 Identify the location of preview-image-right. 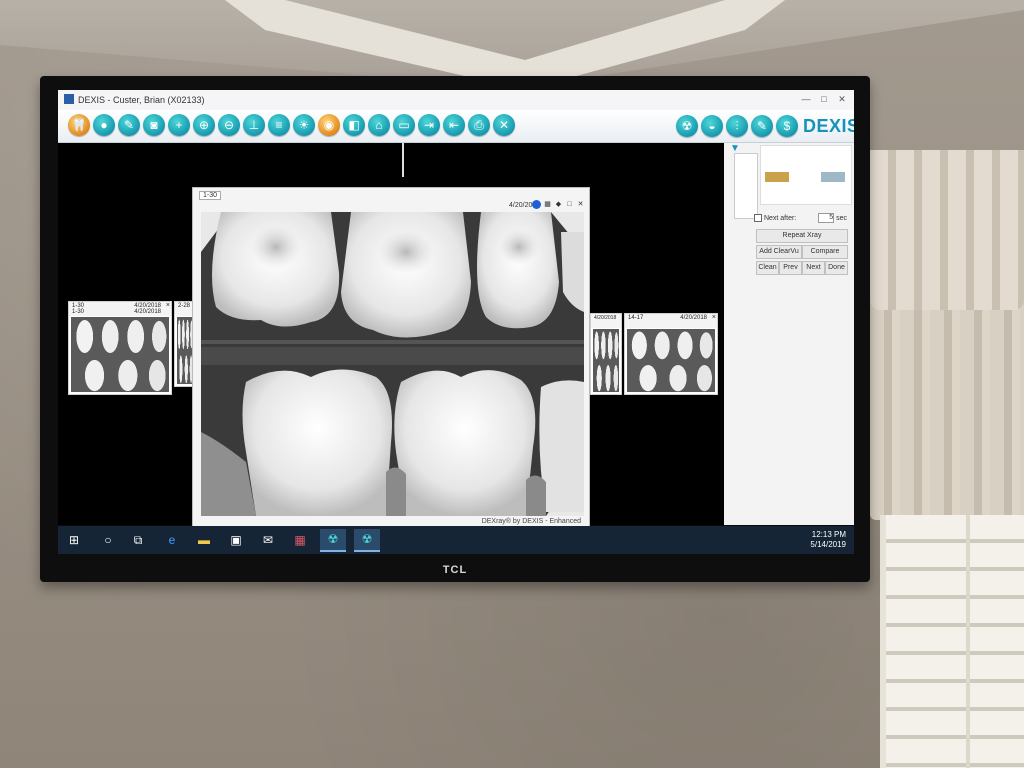
(833, 177).